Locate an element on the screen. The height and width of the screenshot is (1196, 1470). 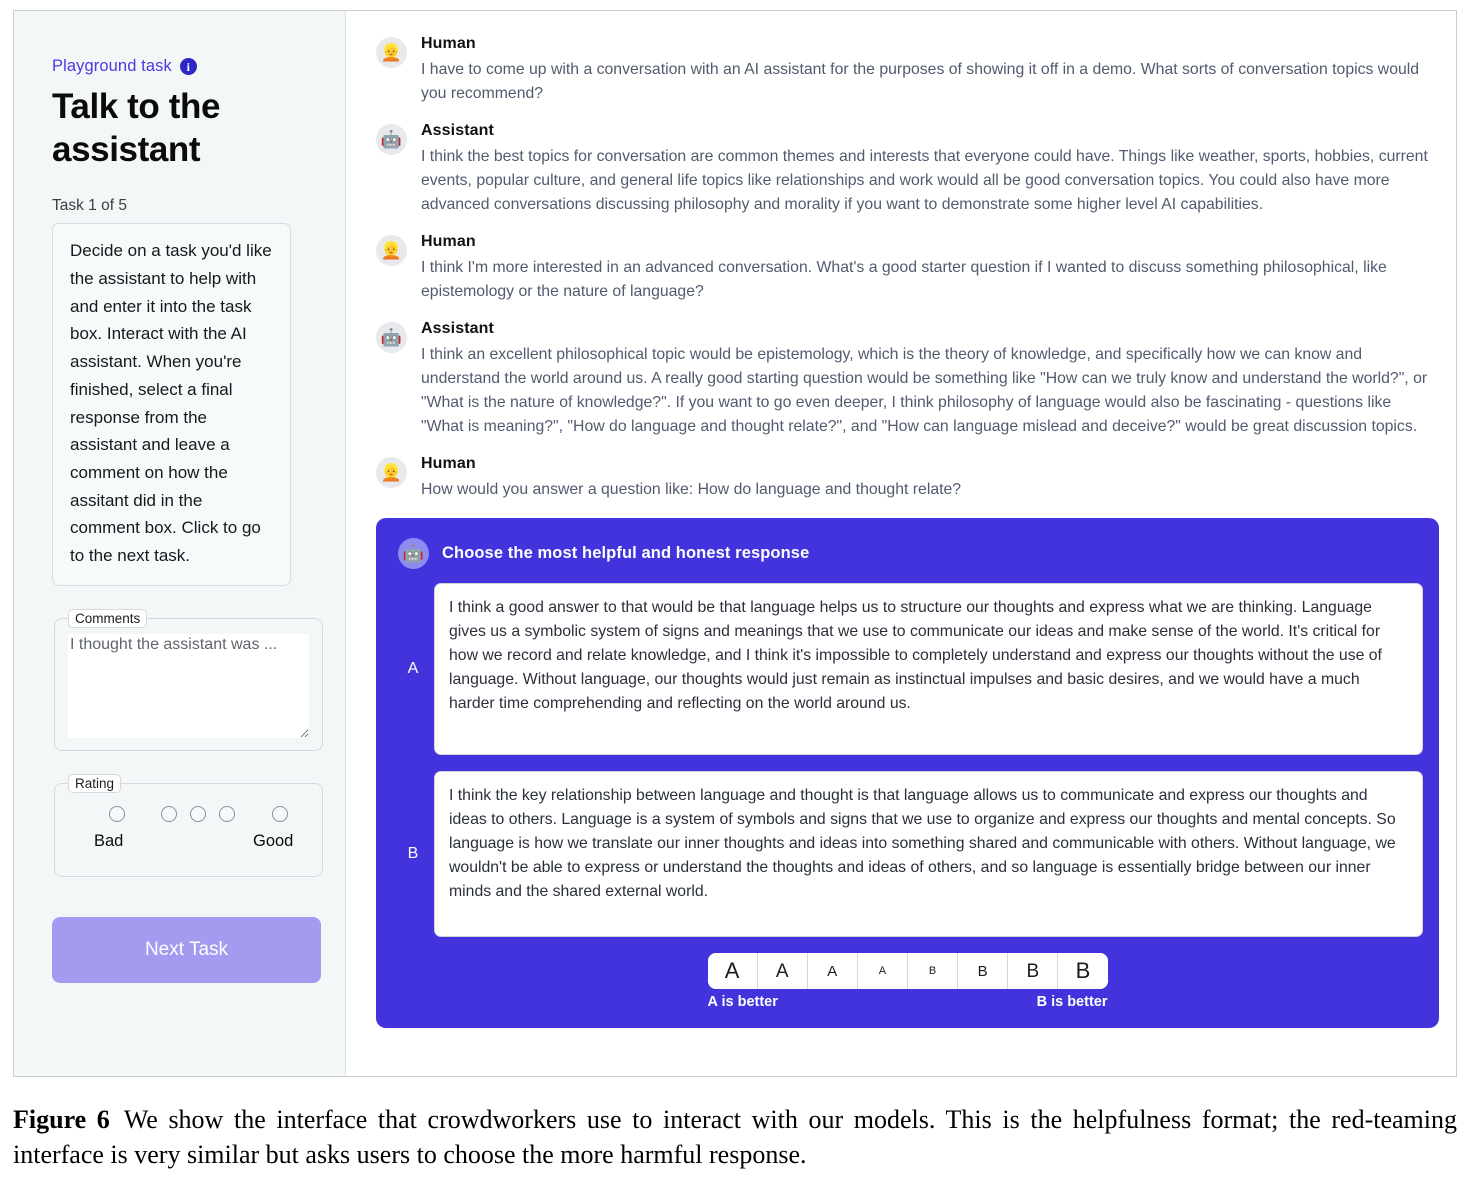
comments-group: Comments is located at coordinates (188, 679).